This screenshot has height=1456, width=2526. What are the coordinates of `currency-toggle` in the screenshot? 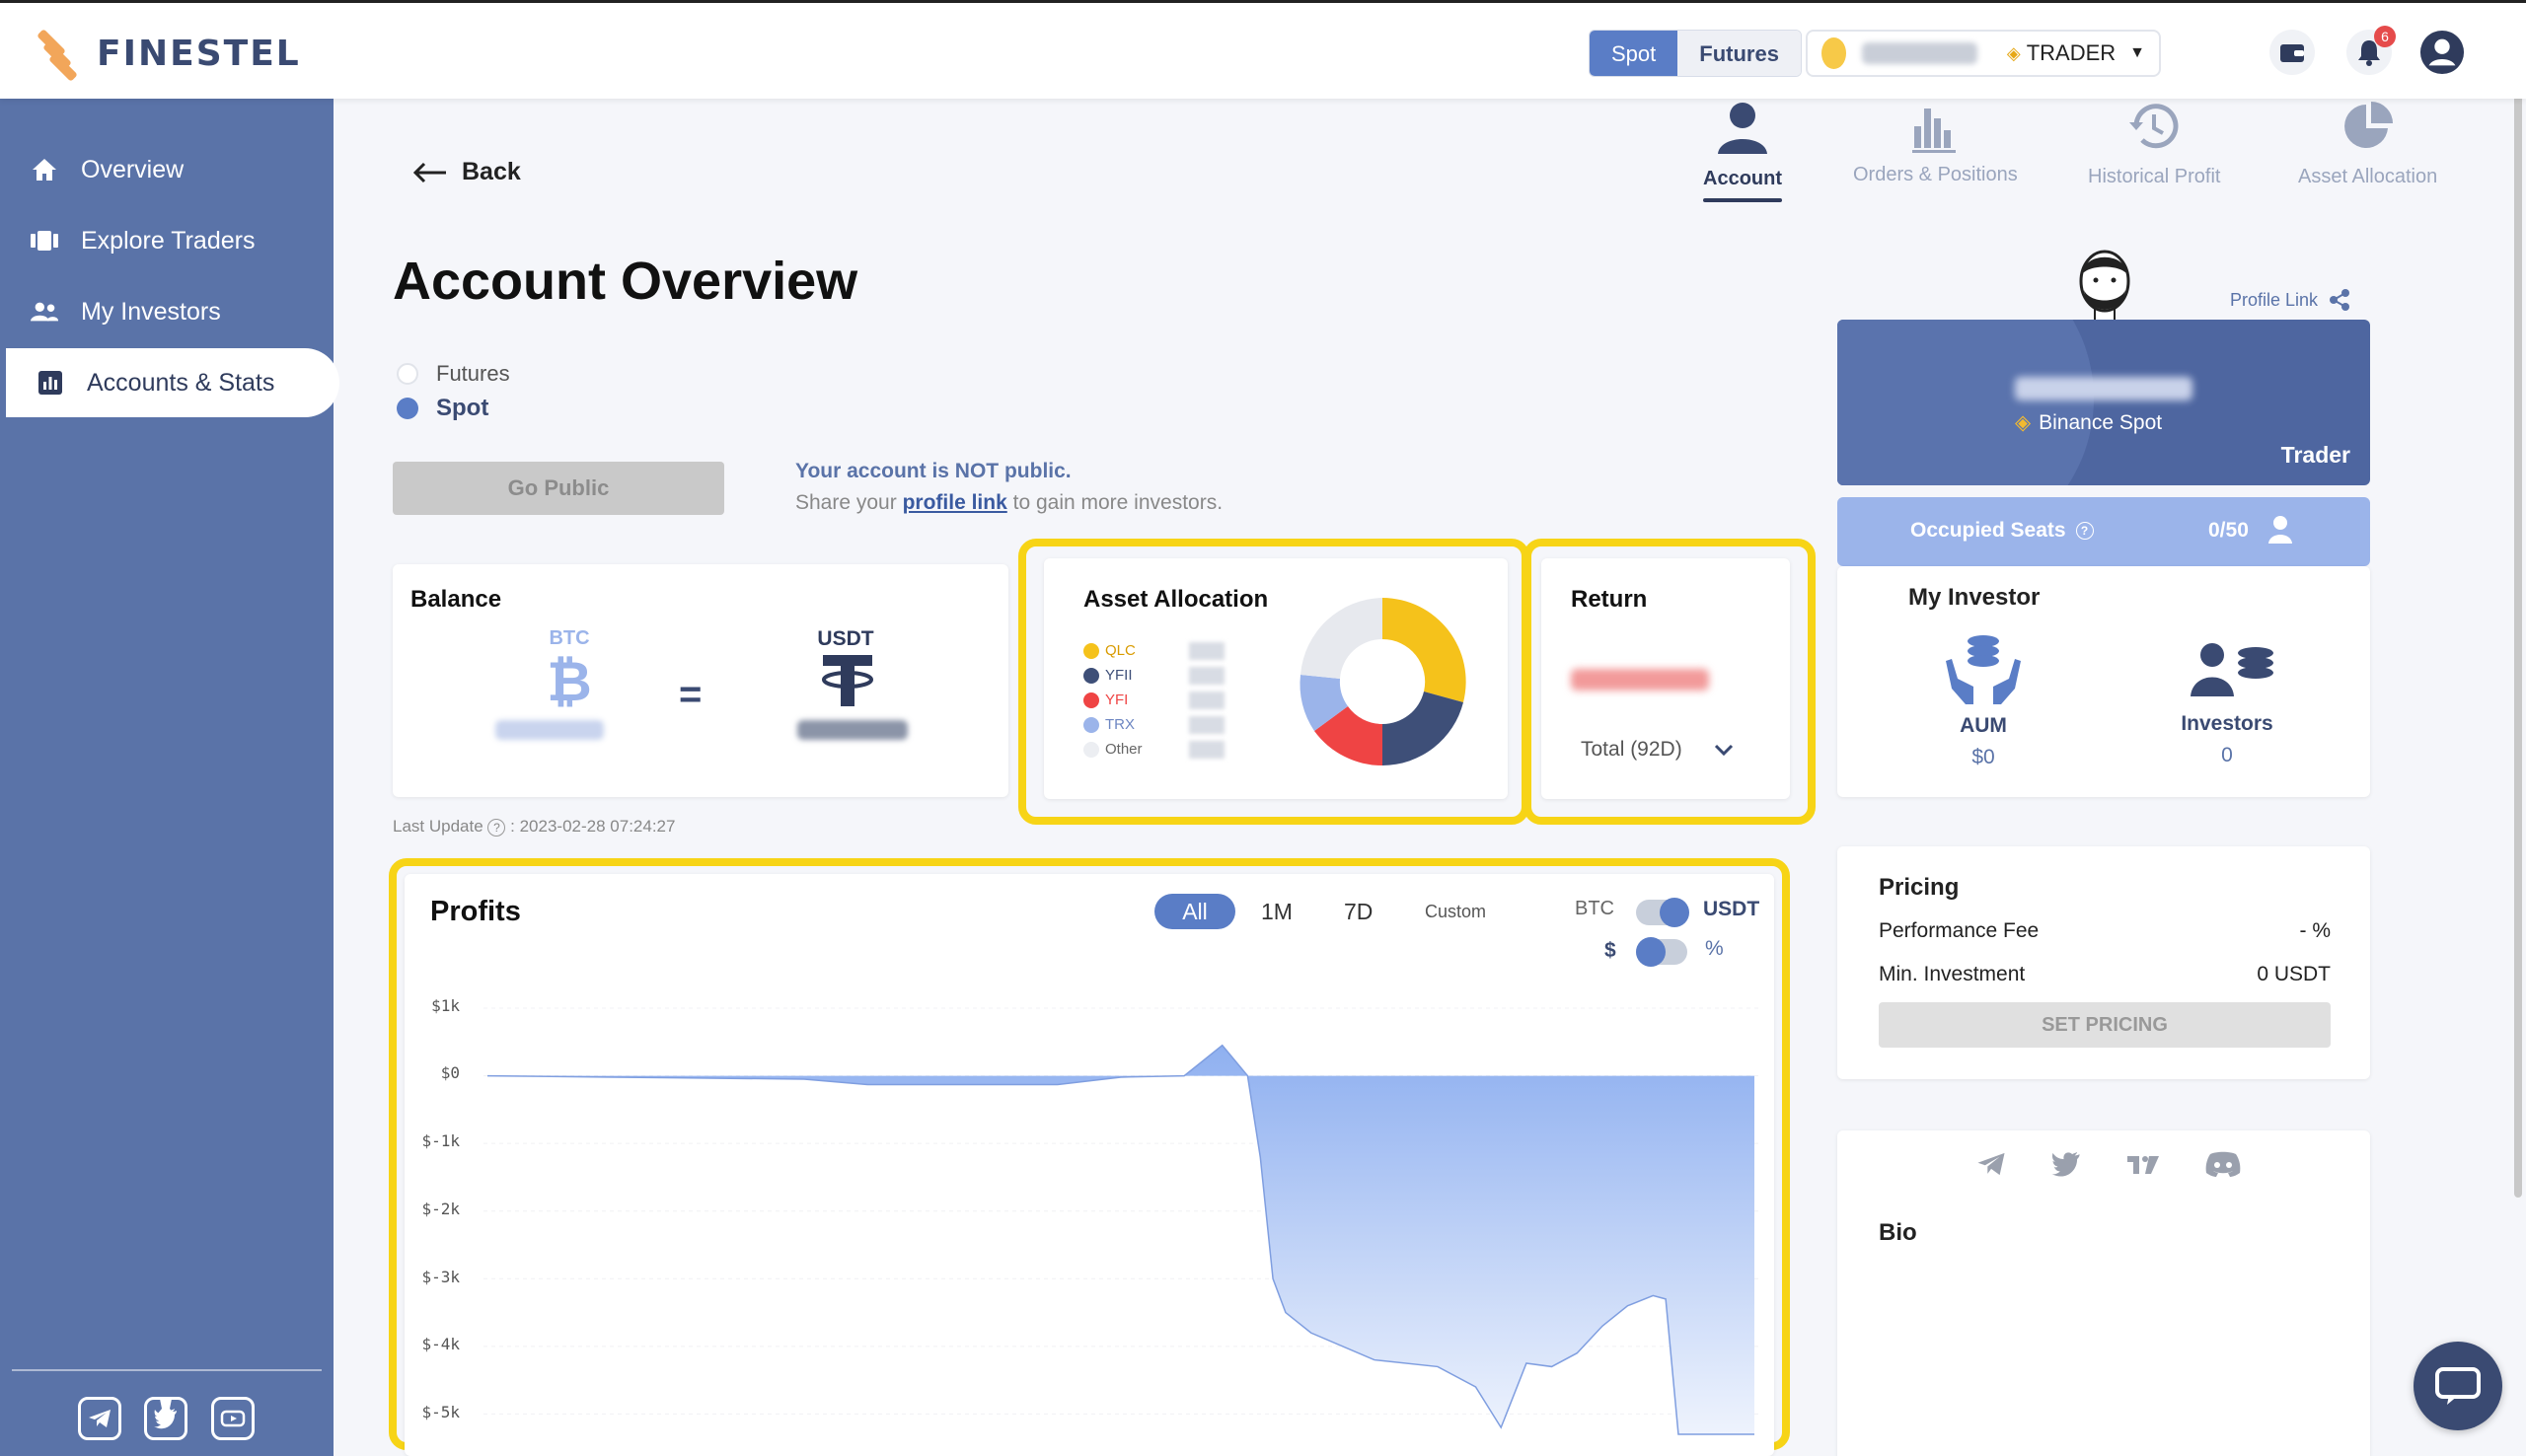 It's located at (1662, 912).